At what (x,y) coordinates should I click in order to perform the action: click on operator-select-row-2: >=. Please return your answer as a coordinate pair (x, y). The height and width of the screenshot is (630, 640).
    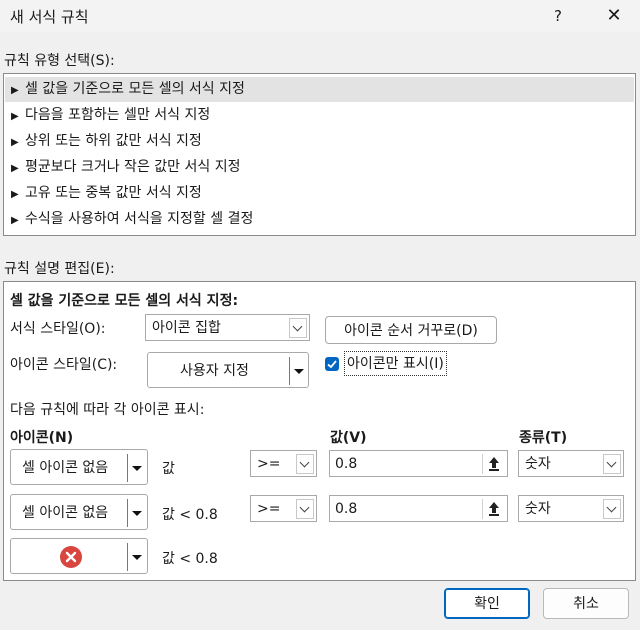
    Looking at the image, I should click on (283, 508).